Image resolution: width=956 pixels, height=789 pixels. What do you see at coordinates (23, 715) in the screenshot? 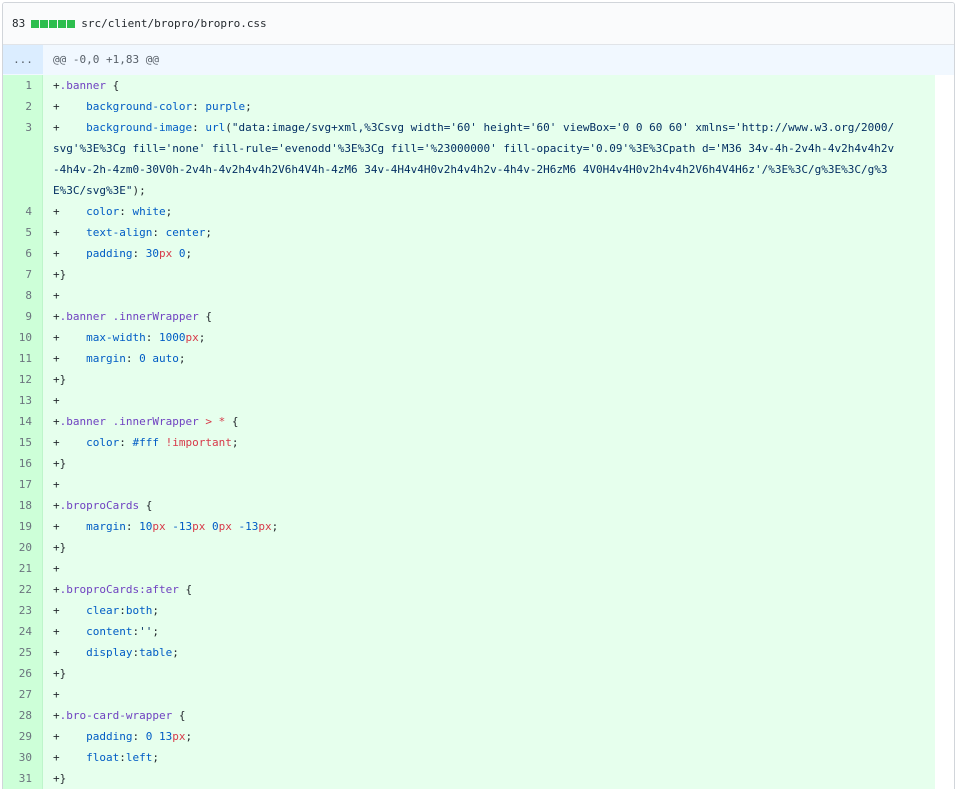
I see `line-number: 28` at bounding box center [23, 715].